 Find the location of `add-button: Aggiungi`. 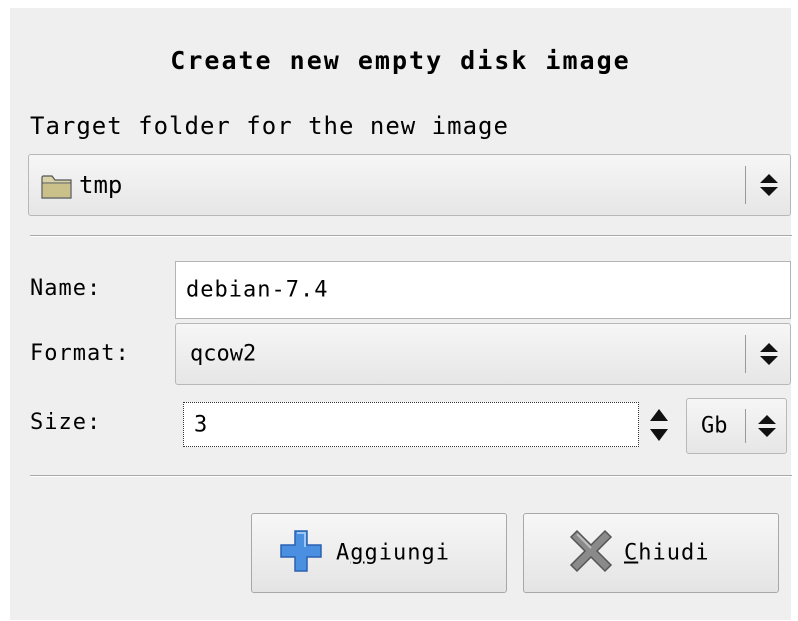

add-button: Aggiungi is located at coordinates (379, 553).